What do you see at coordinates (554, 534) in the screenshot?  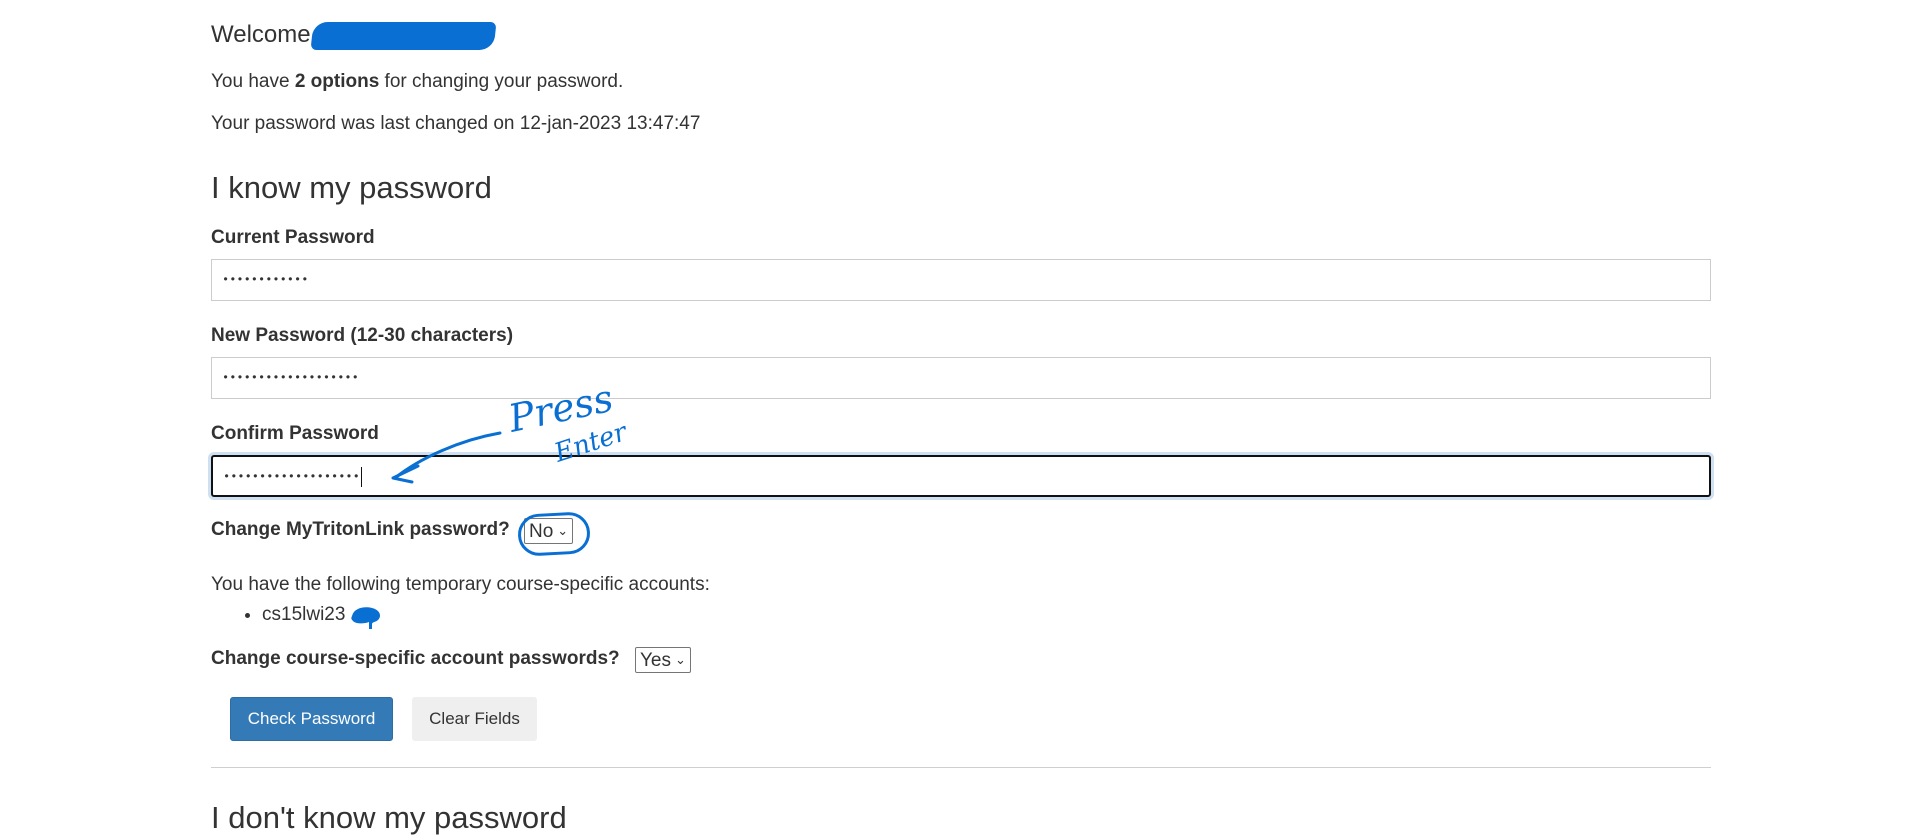 I see `annotation-circle` at bounding box center [554, 534].